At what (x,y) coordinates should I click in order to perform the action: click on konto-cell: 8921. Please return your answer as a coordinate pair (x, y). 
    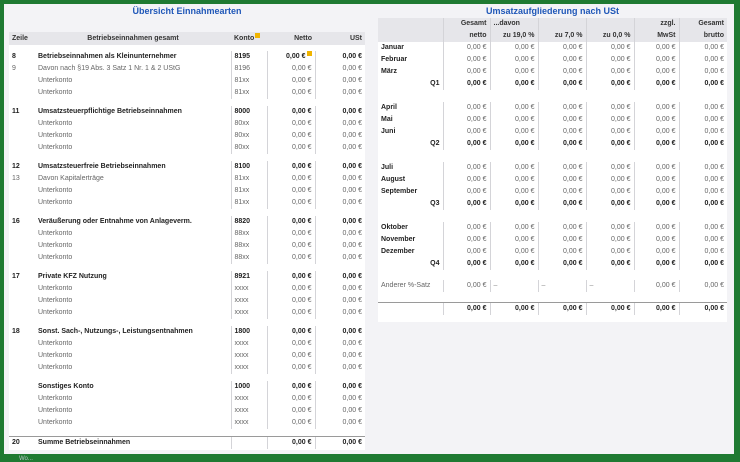
    Looking at the image, I should click on (248, 277).